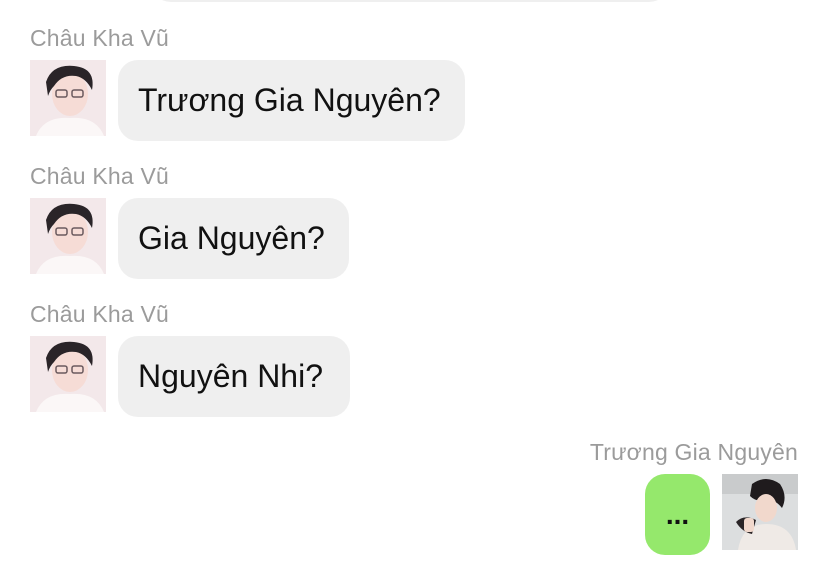 The width and height of the screenshot is (828, 568). Describe the element at coordinates (693, 452) in the screenshot. I see `sender-name: Trương Gia Nguyên` at that location.